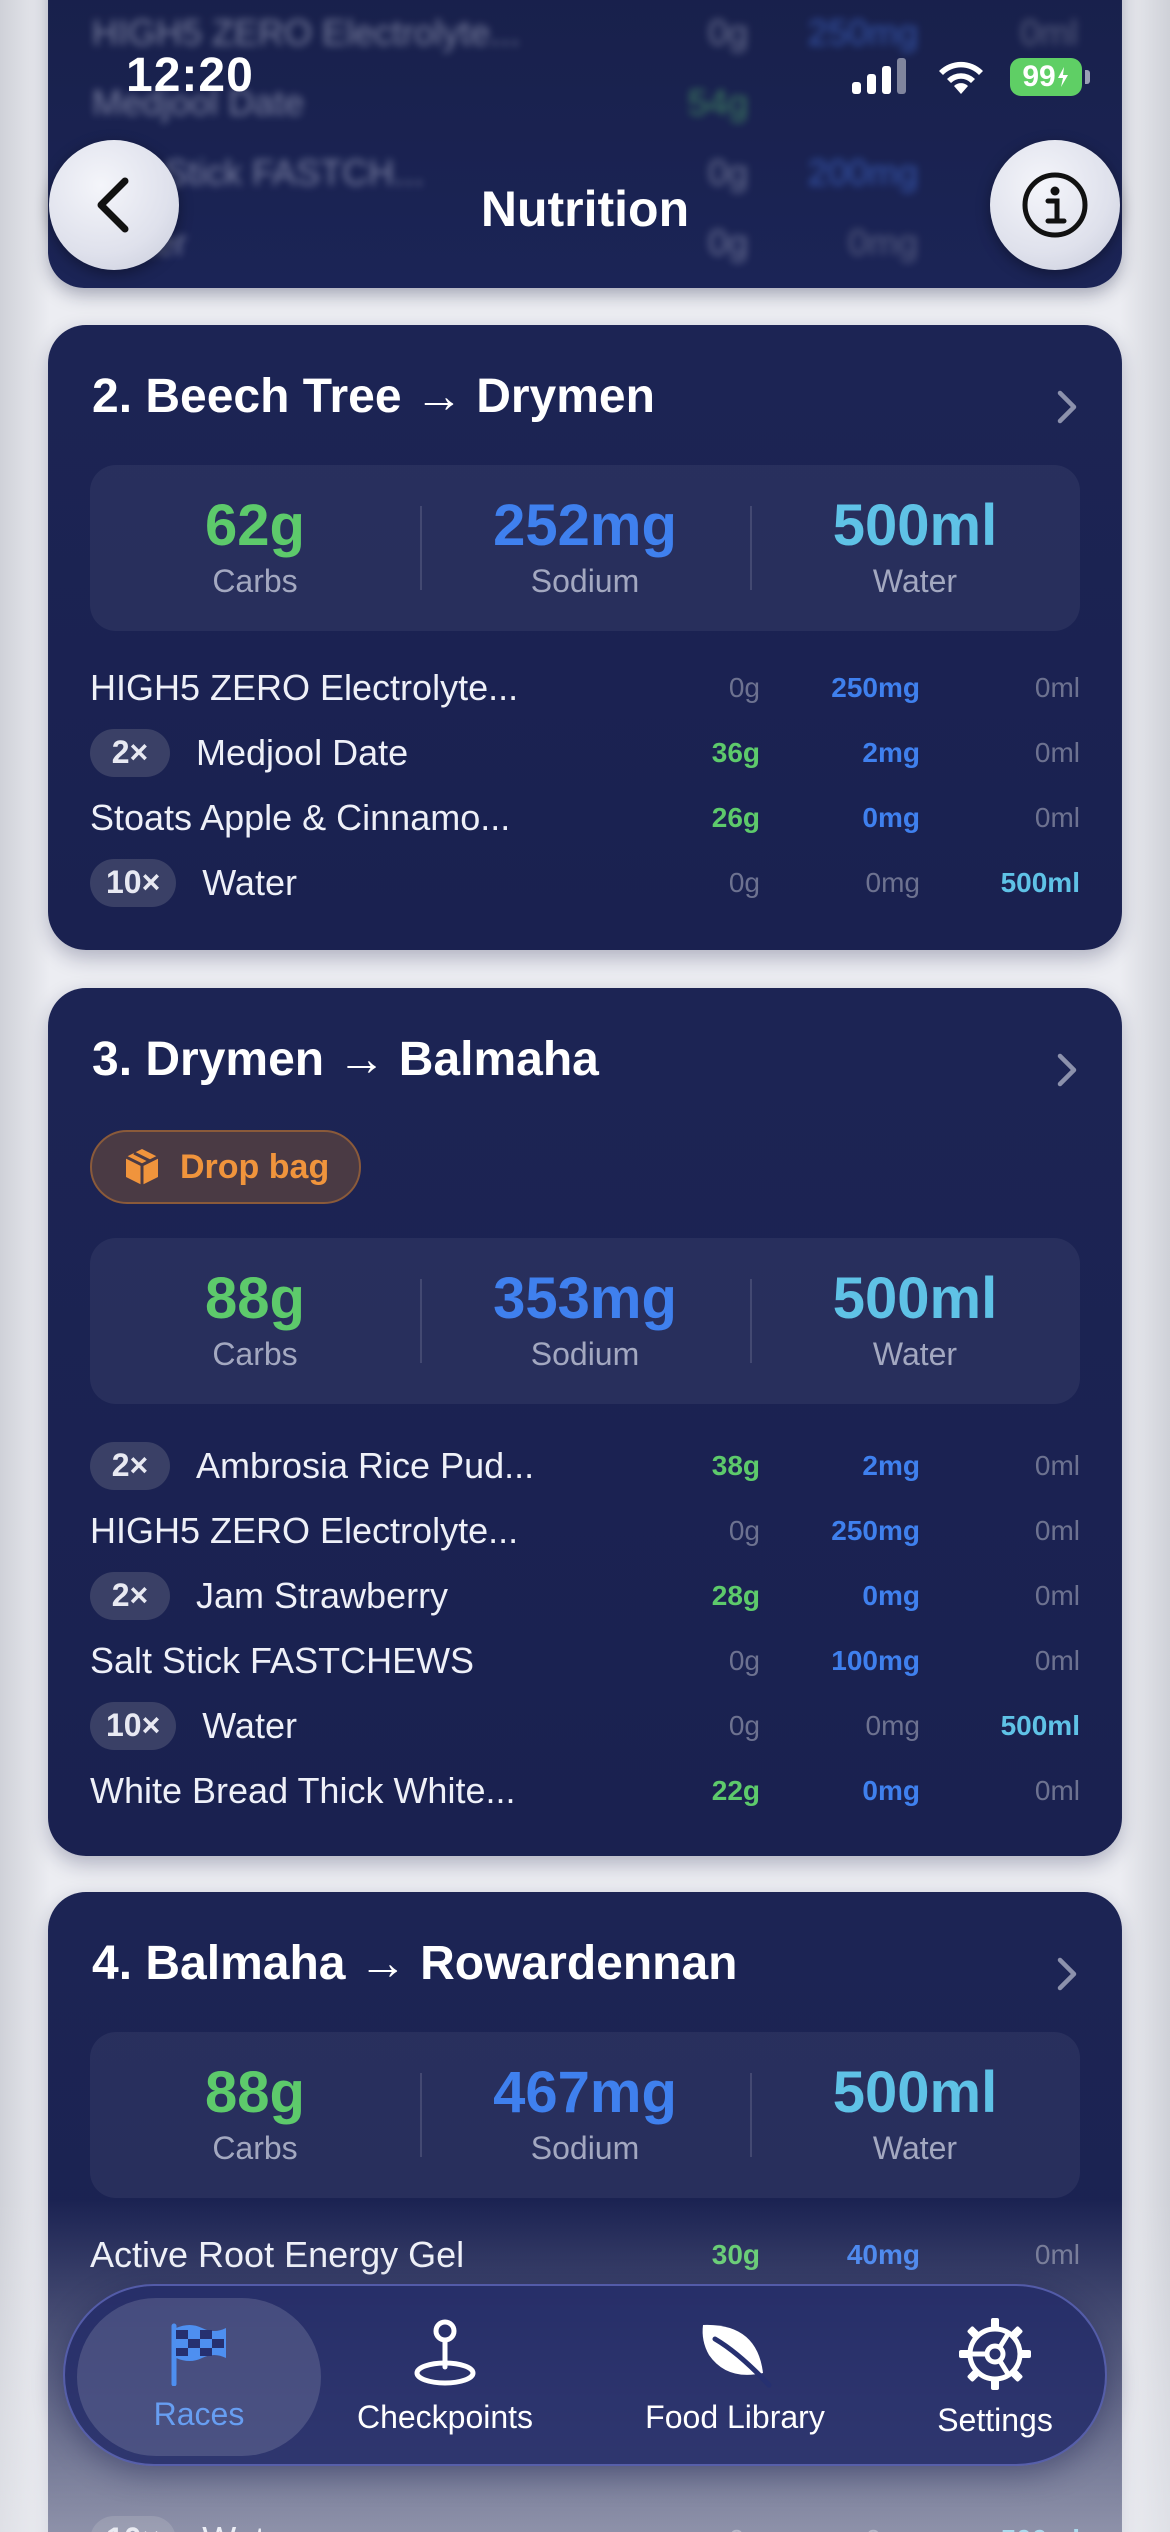 The width and height of the screenshot is (1170, 2532). What do you see at coordinates (302, 752) in the screenshot?
I see `item-name: Medjool Date` at bounding box center [302, 752].